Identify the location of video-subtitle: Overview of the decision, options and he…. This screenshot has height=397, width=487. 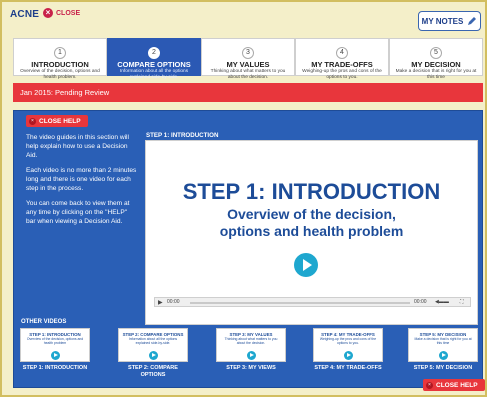
(311, 223).